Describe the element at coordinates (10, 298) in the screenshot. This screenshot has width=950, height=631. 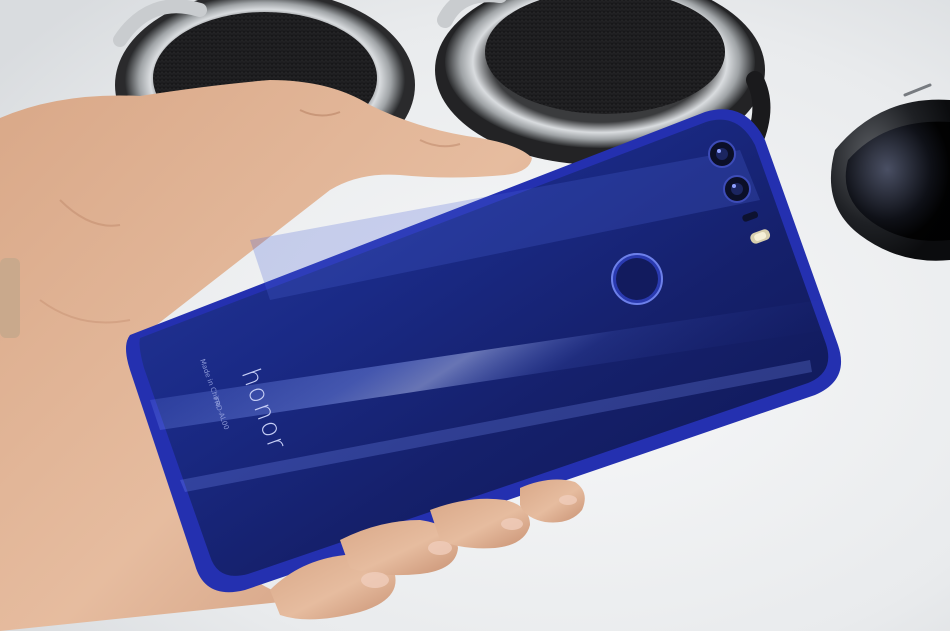
I see `watch-strap` at that location.